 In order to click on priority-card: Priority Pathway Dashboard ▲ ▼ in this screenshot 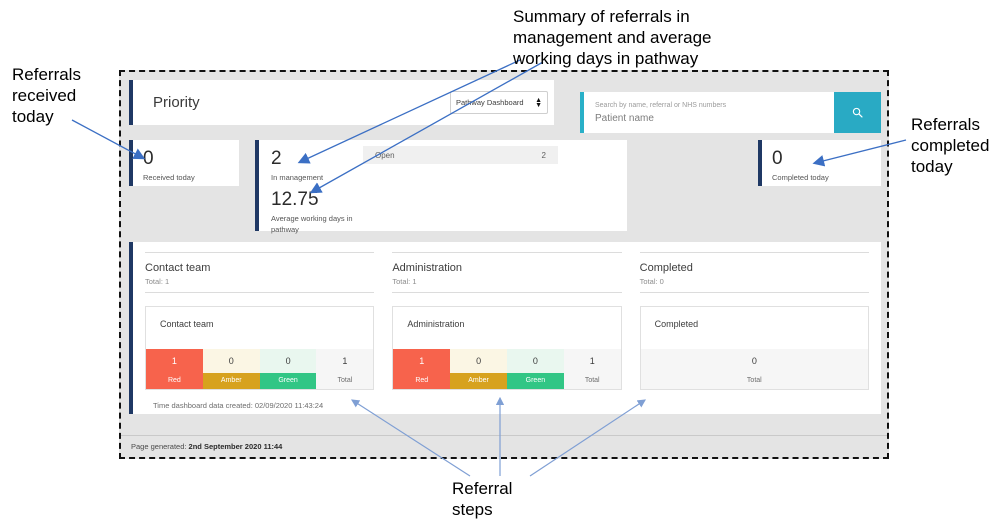, I will do `click(341, 102)`.